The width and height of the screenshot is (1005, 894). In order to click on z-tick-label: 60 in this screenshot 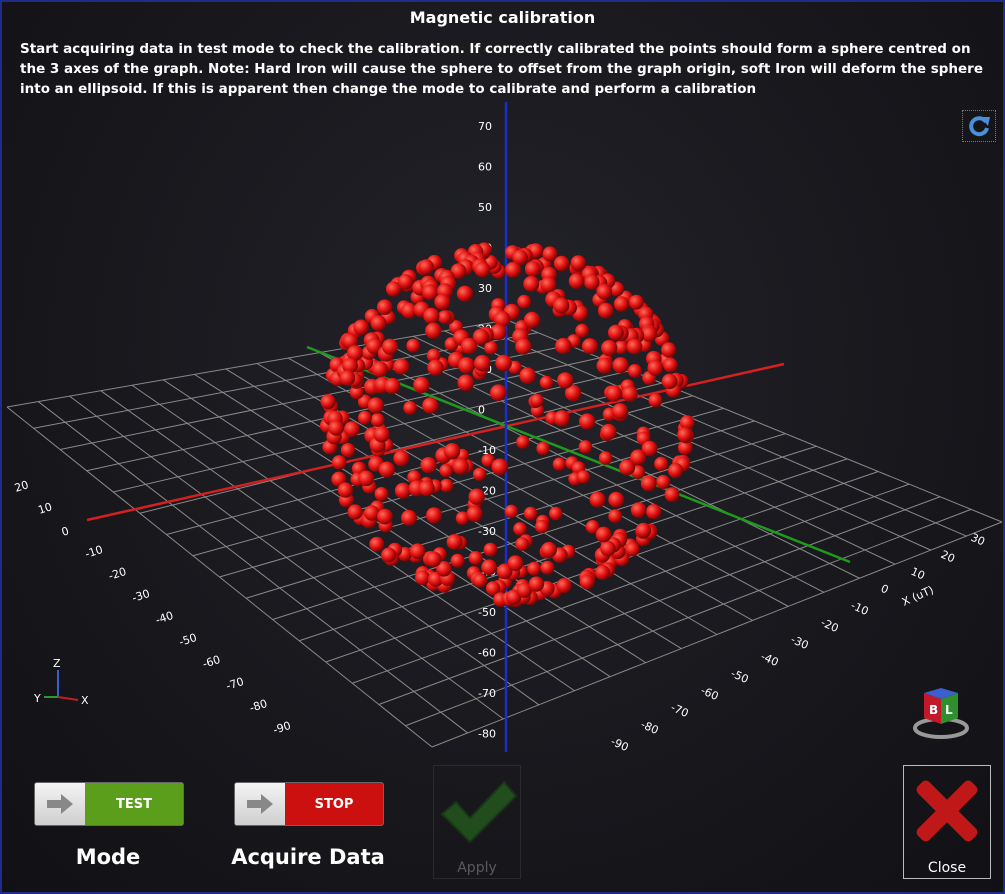, I will do `click(485, 167)`.